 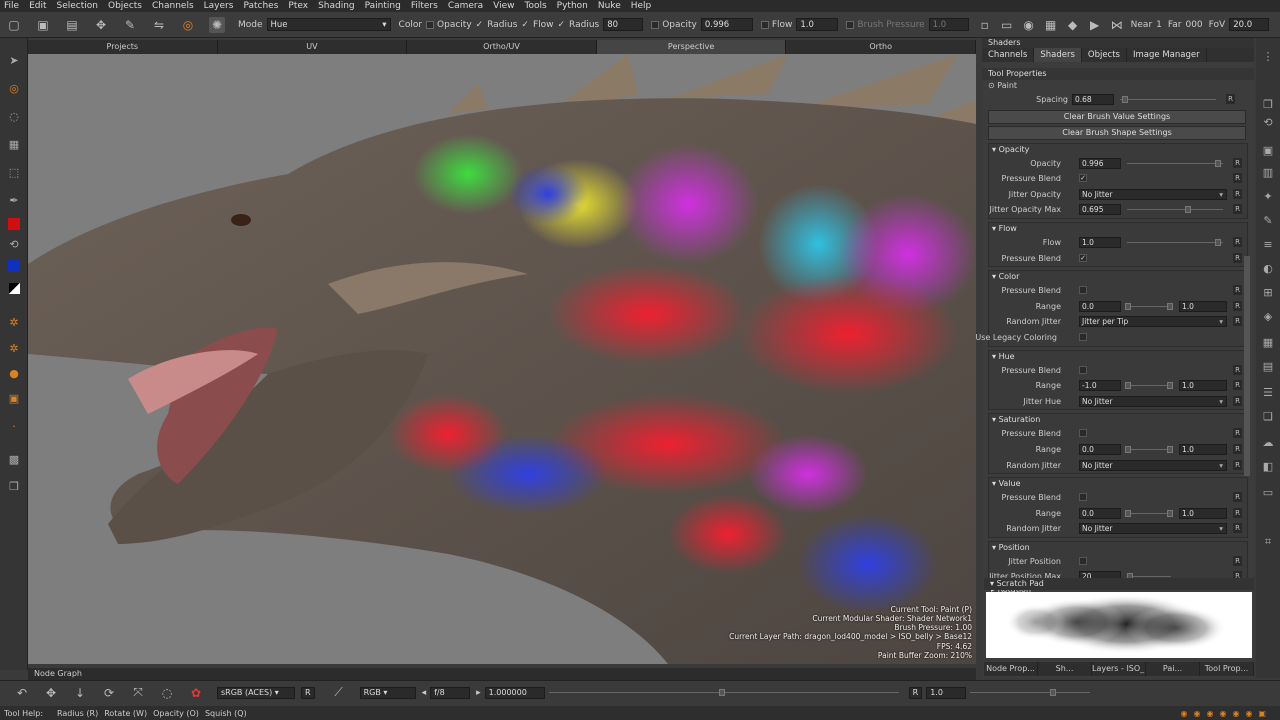 I want to click on gear-brush-icon: ✲, so click(x=14, y=348).